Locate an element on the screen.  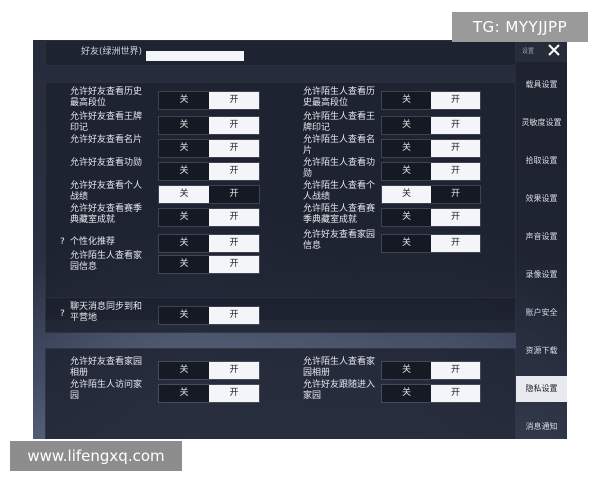
top-section-label: 好友(绿洲世界) is located at coordinates (112, 52).